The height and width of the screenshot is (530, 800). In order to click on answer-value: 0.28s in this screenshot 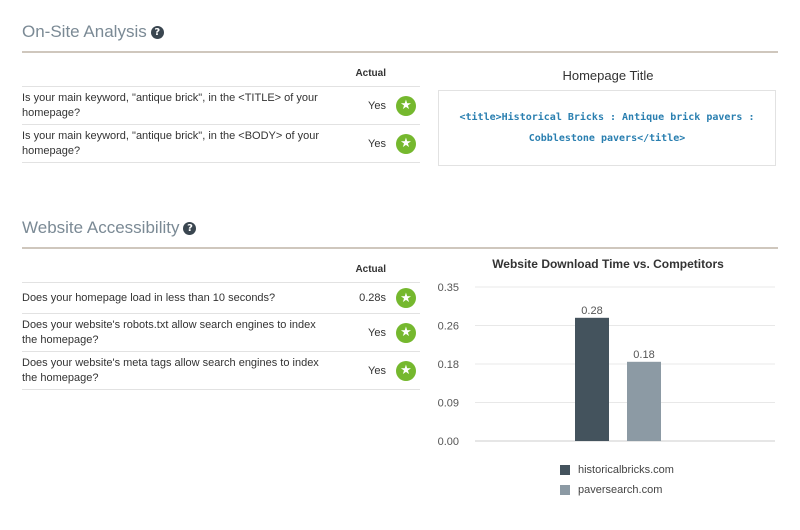, I will do `click(372, 298)`.